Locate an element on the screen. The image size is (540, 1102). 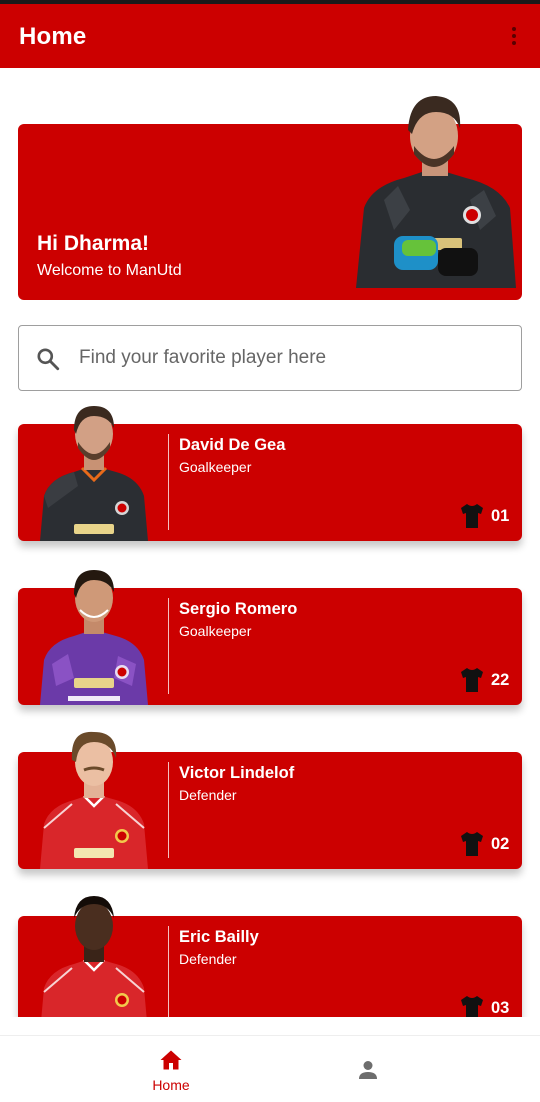
player-card: David De Gea Goalkeeper 01 is located at coordinates (270, 473).